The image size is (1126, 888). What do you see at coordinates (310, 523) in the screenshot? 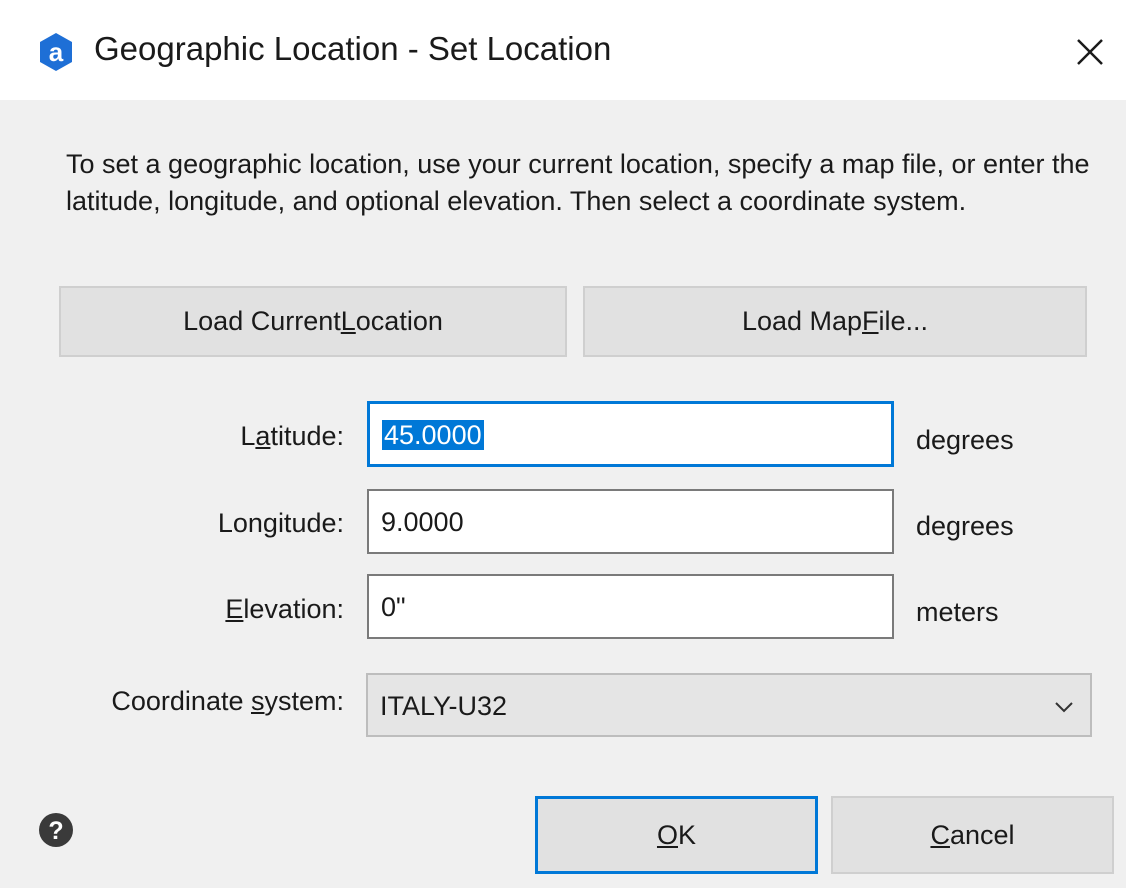
I see `longitude-label-post: itude:` at bounding box center [310, 523].